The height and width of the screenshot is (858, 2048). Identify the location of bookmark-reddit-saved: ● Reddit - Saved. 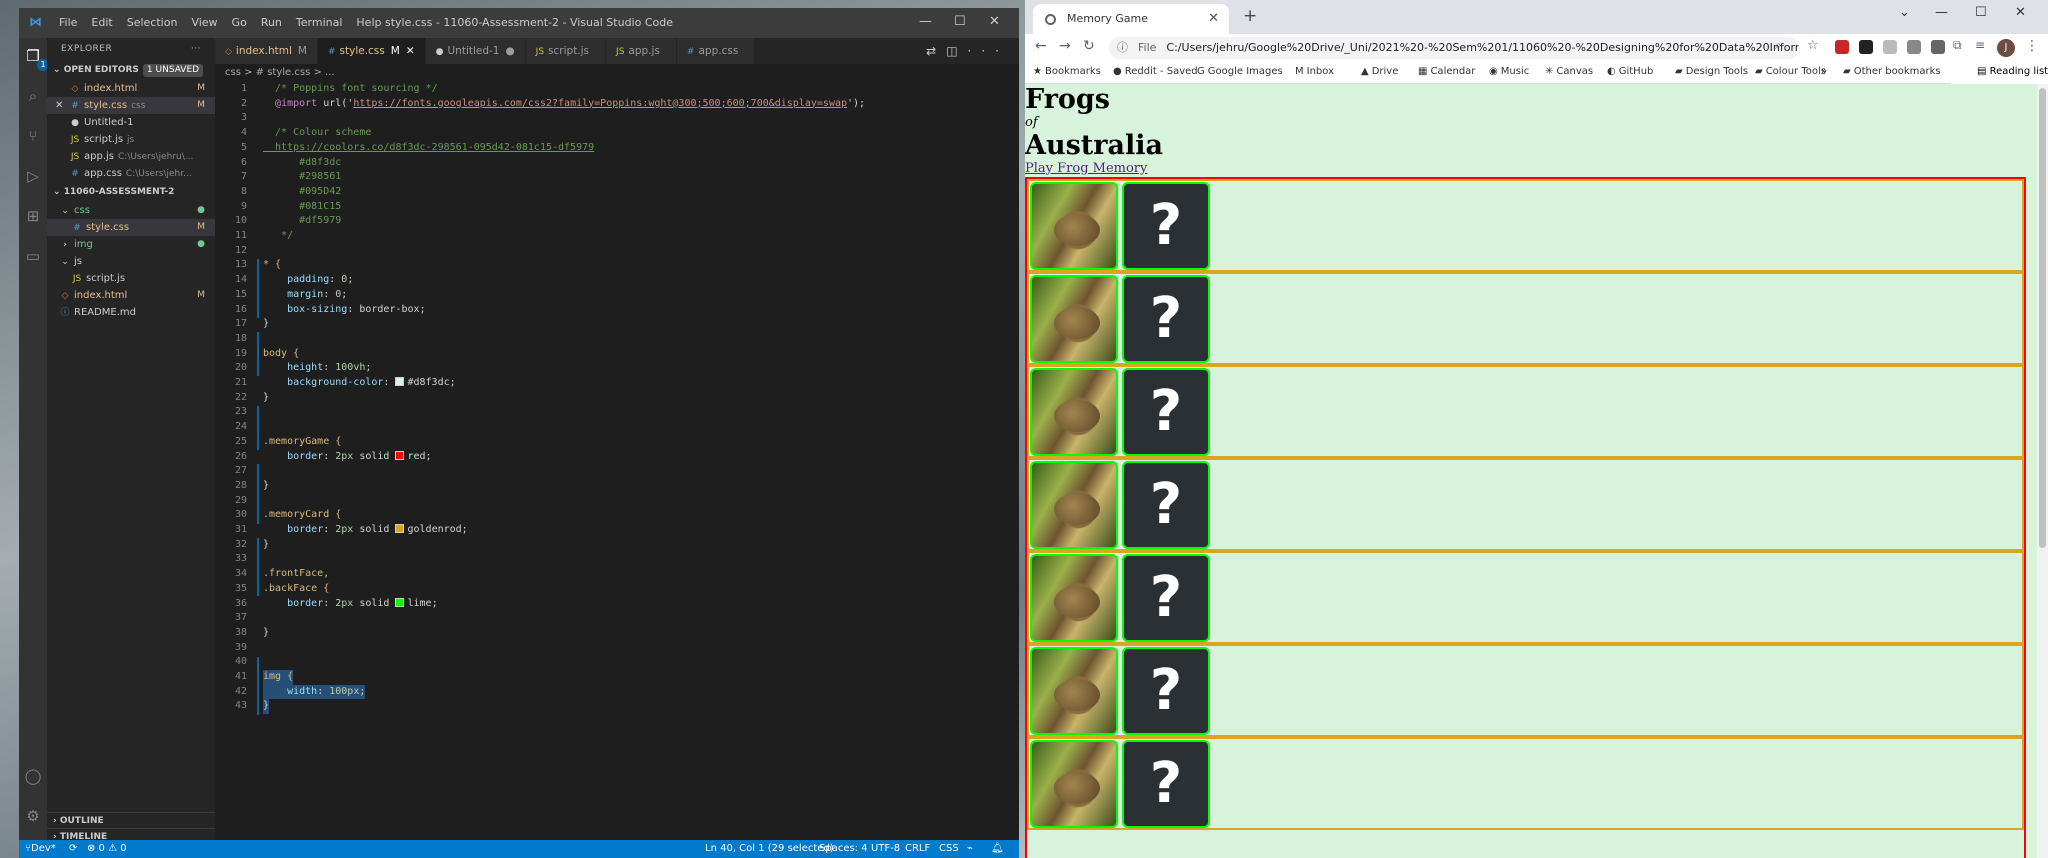
(1155, 71).